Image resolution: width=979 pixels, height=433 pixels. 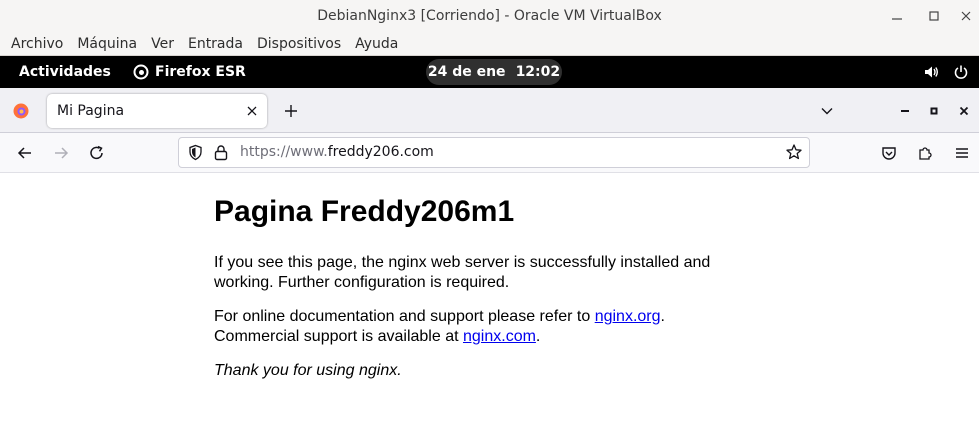 I want to click on firefox-tab-strip: Mi Pagina, so click(x=489, y=110).